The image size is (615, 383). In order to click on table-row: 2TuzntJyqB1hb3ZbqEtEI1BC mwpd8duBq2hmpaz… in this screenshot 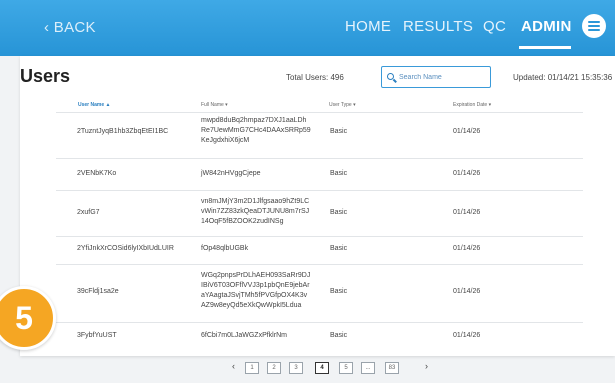, I will do `click(319, 131)`.